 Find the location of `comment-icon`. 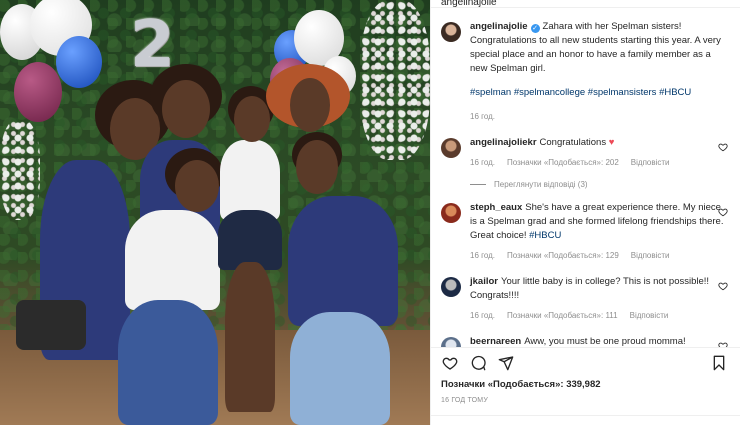

comment-icon is located at coordinates (478, 363).